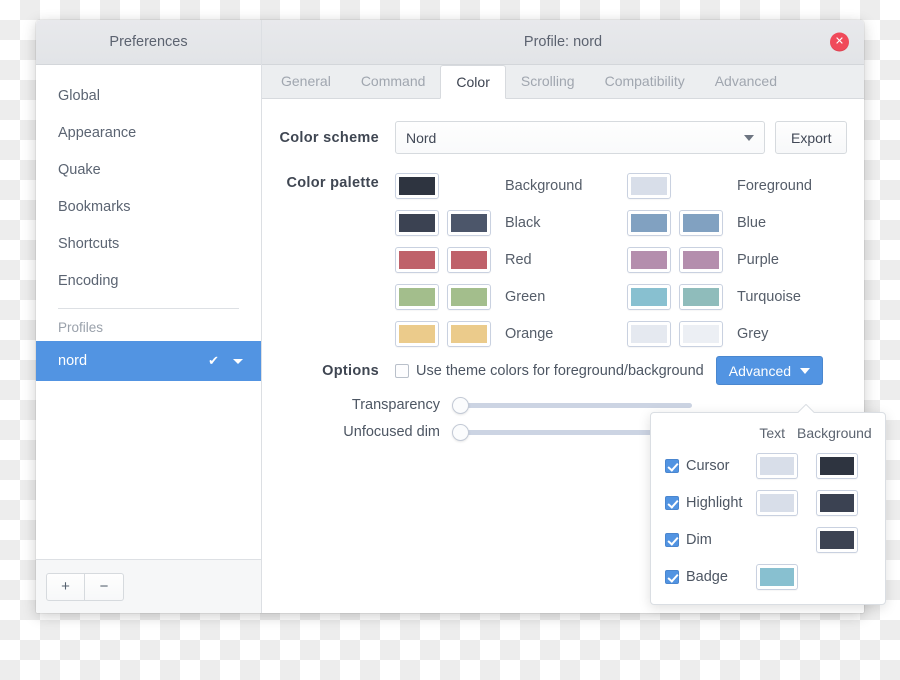 Image resolution: width=900 pixels, height=680 pixels. Describe the element at coordinates (834, 433) in the screenshot. I see `popup-col-background-label: Background` at that location.